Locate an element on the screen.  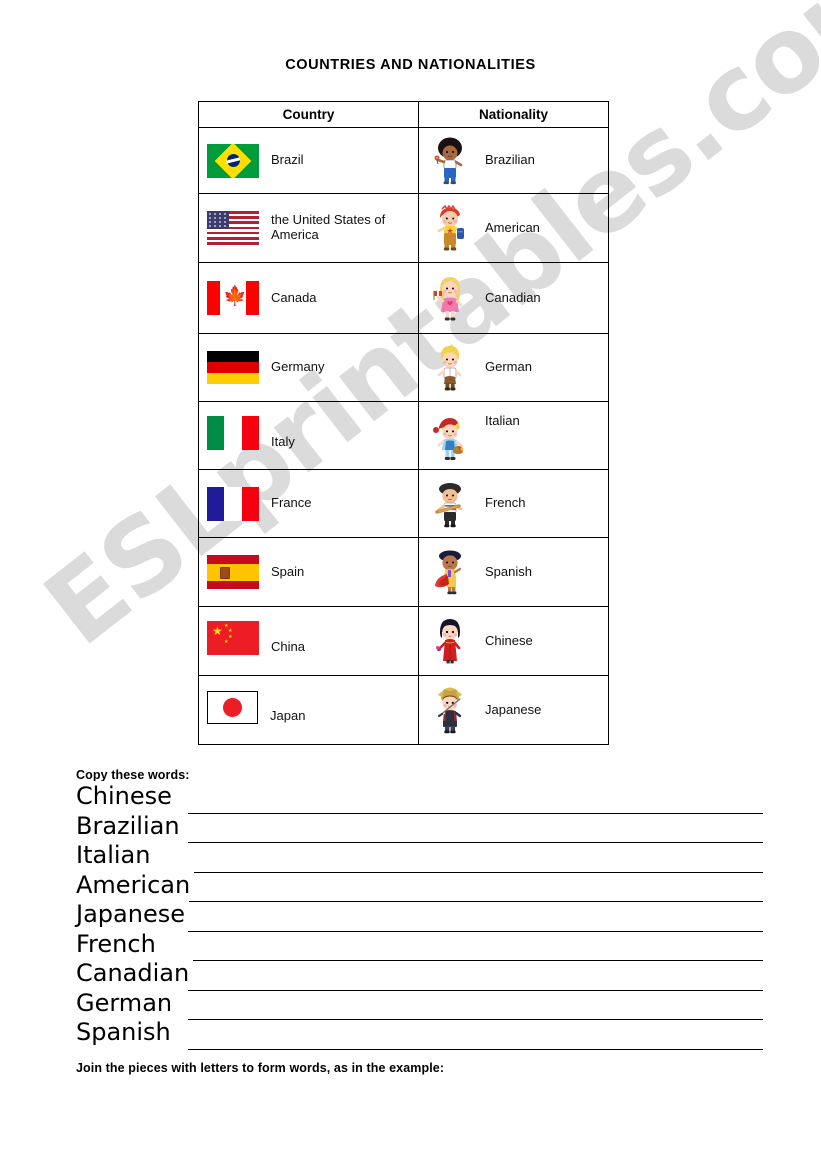
column-header-country: Country is located at coordinates (308, 114).